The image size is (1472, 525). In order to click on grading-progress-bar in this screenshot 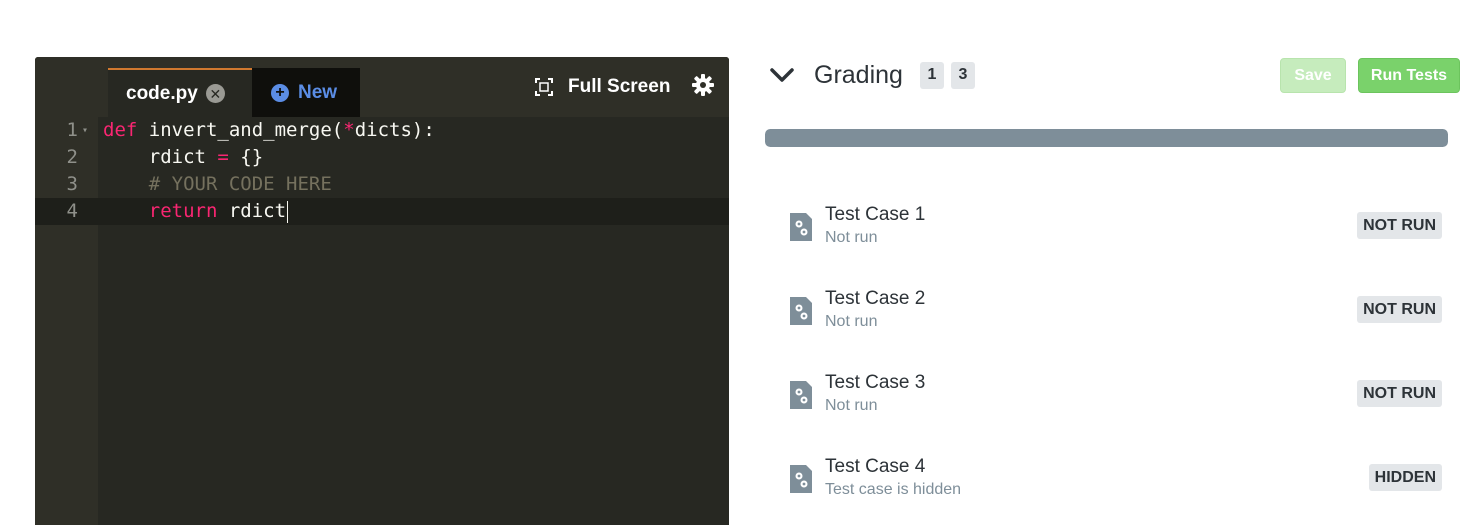, I will do `click(1106, 138)`.